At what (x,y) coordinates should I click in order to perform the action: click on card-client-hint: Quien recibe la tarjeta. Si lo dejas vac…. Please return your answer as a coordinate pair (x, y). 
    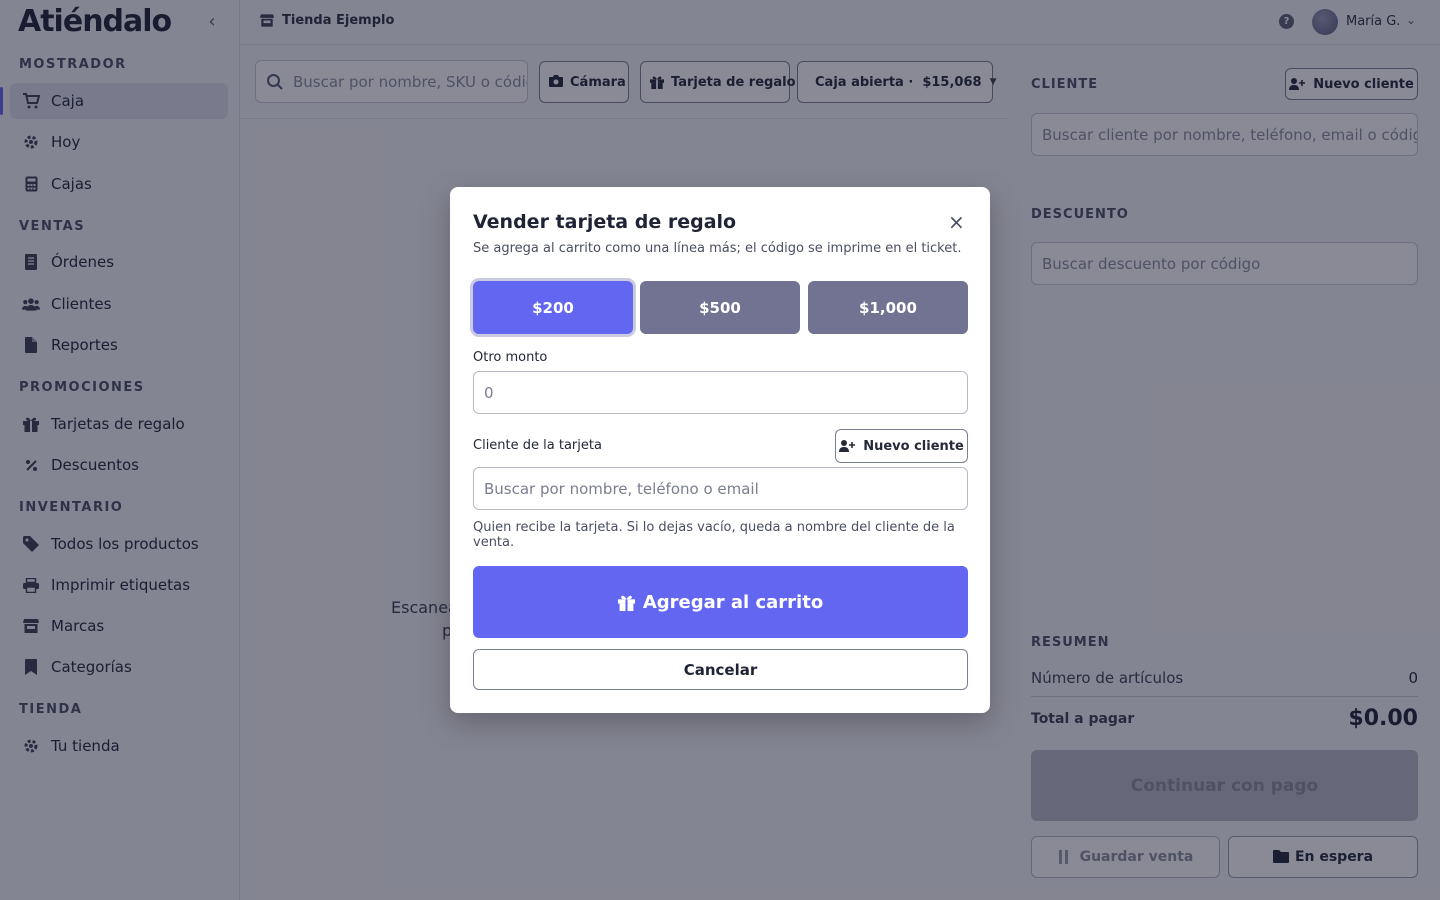
    Looking at the image, I should click on (714, 535).